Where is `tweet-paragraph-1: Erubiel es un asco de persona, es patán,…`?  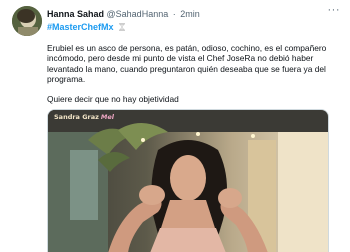
tweet-paragraph-1: Erubiel es un asco de persona, es patán,… is located at coordinates (187, 64).